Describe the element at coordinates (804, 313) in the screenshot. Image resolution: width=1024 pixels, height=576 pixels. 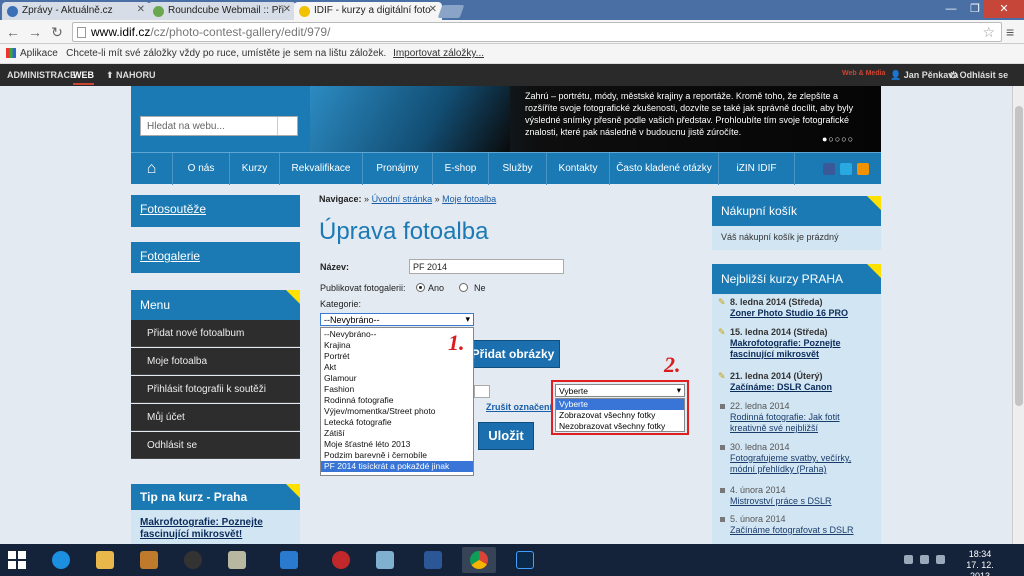
I see `course-title: Zoner Photo Studio 16 PRO` at that location.